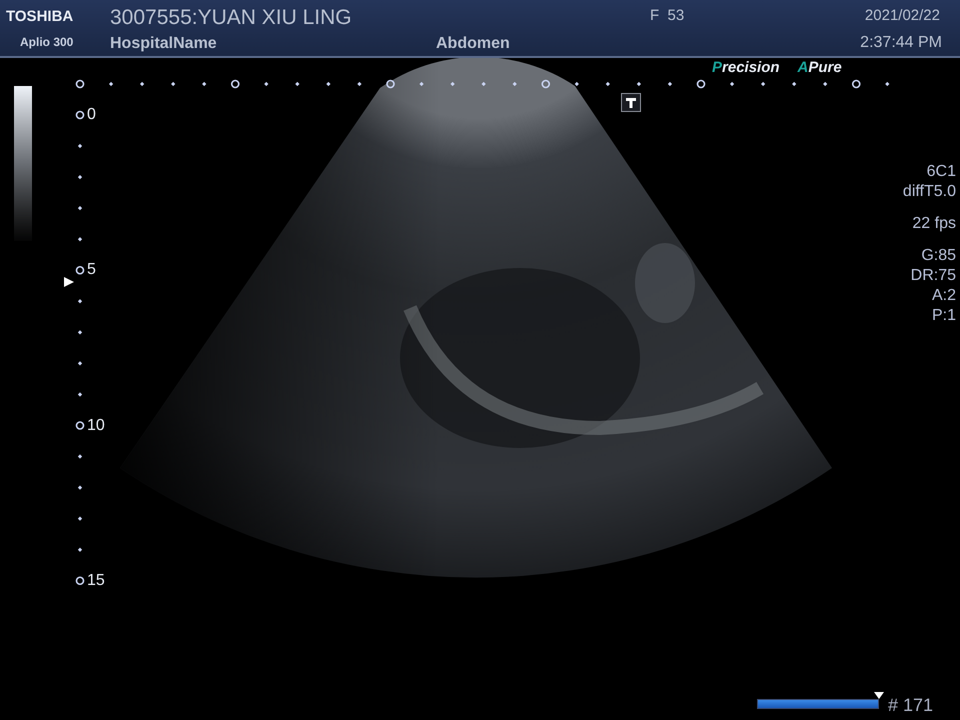 The image size is (960, 720). What do you see at coordinates (820, 68) in the screenshot?
I see `mode-label: APure` at bounding box center [820, 68].